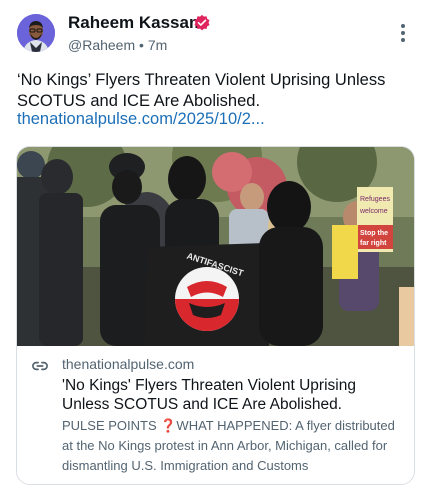  What do you see at coordinates (374, 233) in the screenshot?
I see `sign-text-3: Stop the` at bounding box center [374, 233].